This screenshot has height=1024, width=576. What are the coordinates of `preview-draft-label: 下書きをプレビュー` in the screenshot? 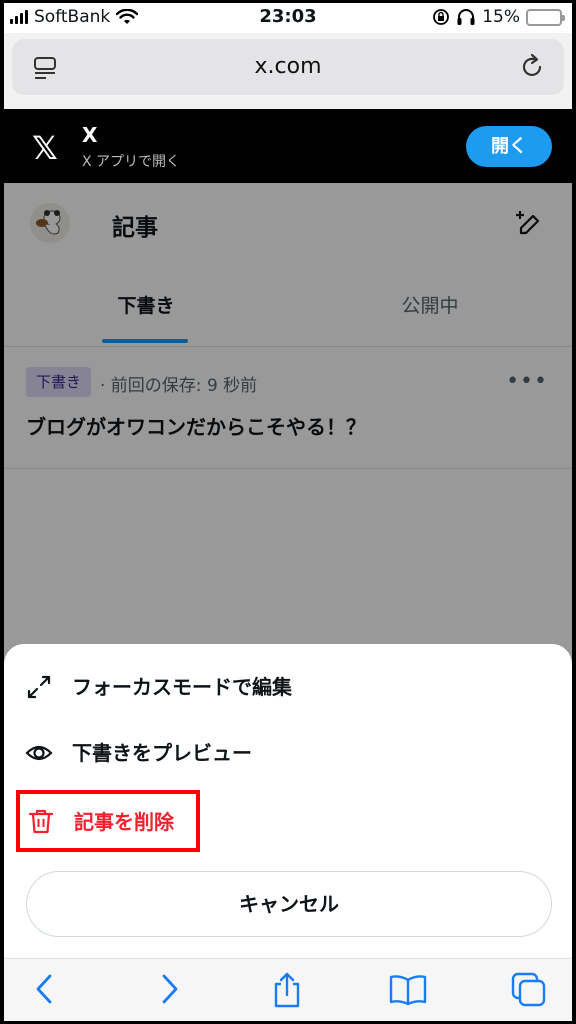 It's located at (162, 753).